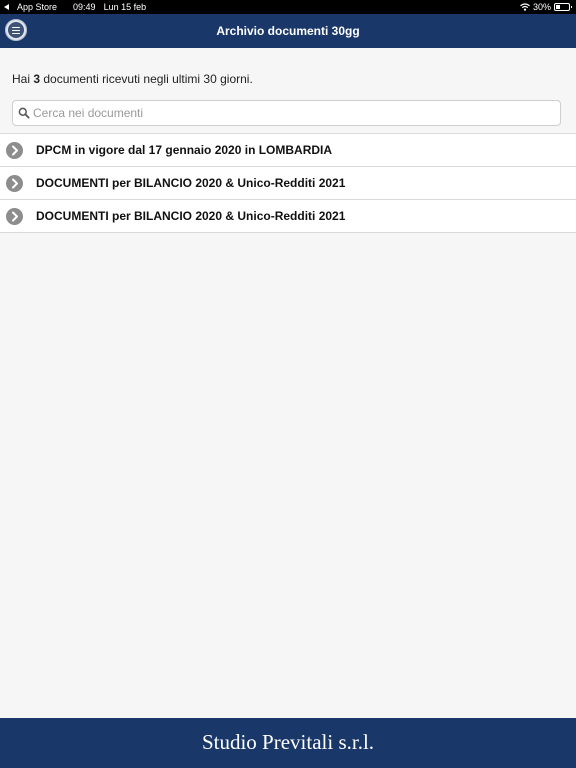 This screenshot has height=768, width=576. Describe the element at coordinates (23, 79) in the screenshot. I see `summary-prefix: Hai` at that location.